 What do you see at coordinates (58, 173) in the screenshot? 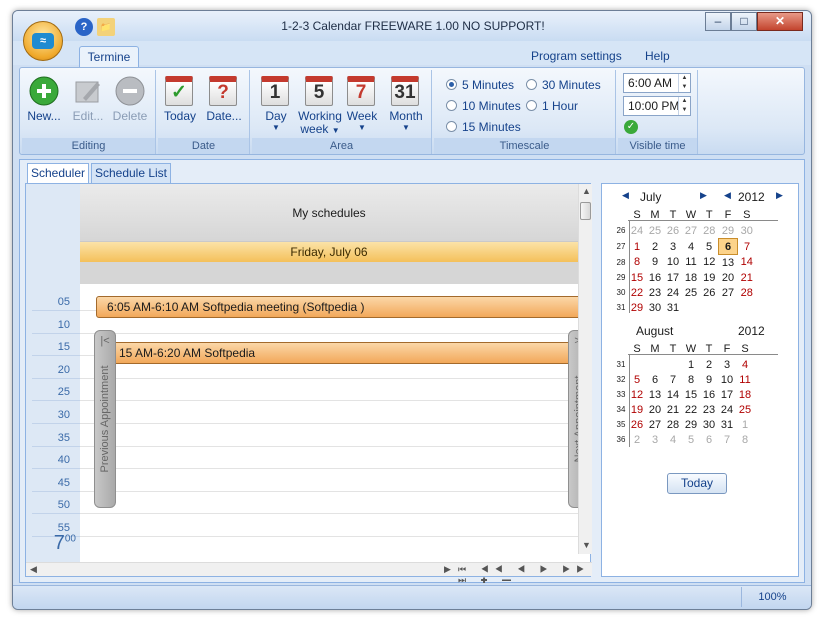
I see `tab-scheduler: Scheduler` at bounding box center [58, 173].